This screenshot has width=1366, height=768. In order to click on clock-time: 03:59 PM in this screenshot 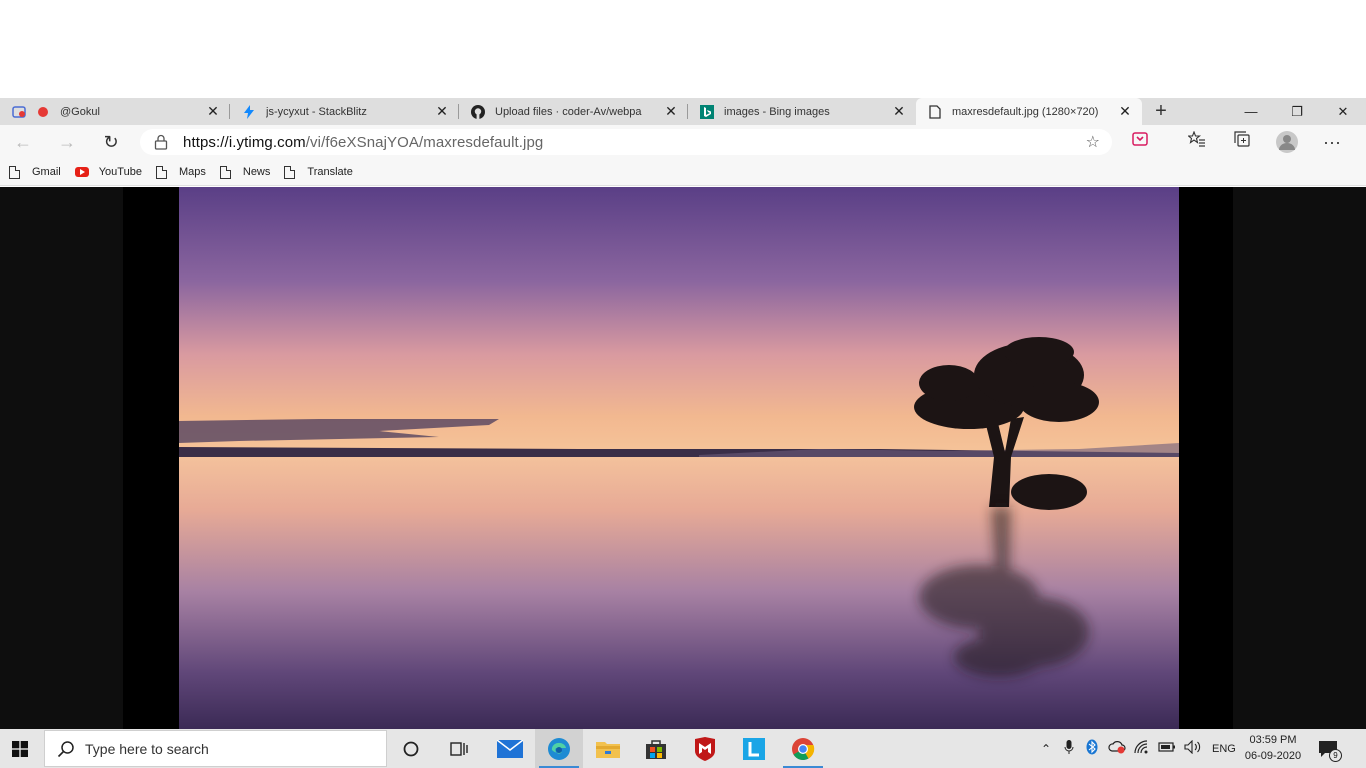, I will do `click(1273, 740)`.